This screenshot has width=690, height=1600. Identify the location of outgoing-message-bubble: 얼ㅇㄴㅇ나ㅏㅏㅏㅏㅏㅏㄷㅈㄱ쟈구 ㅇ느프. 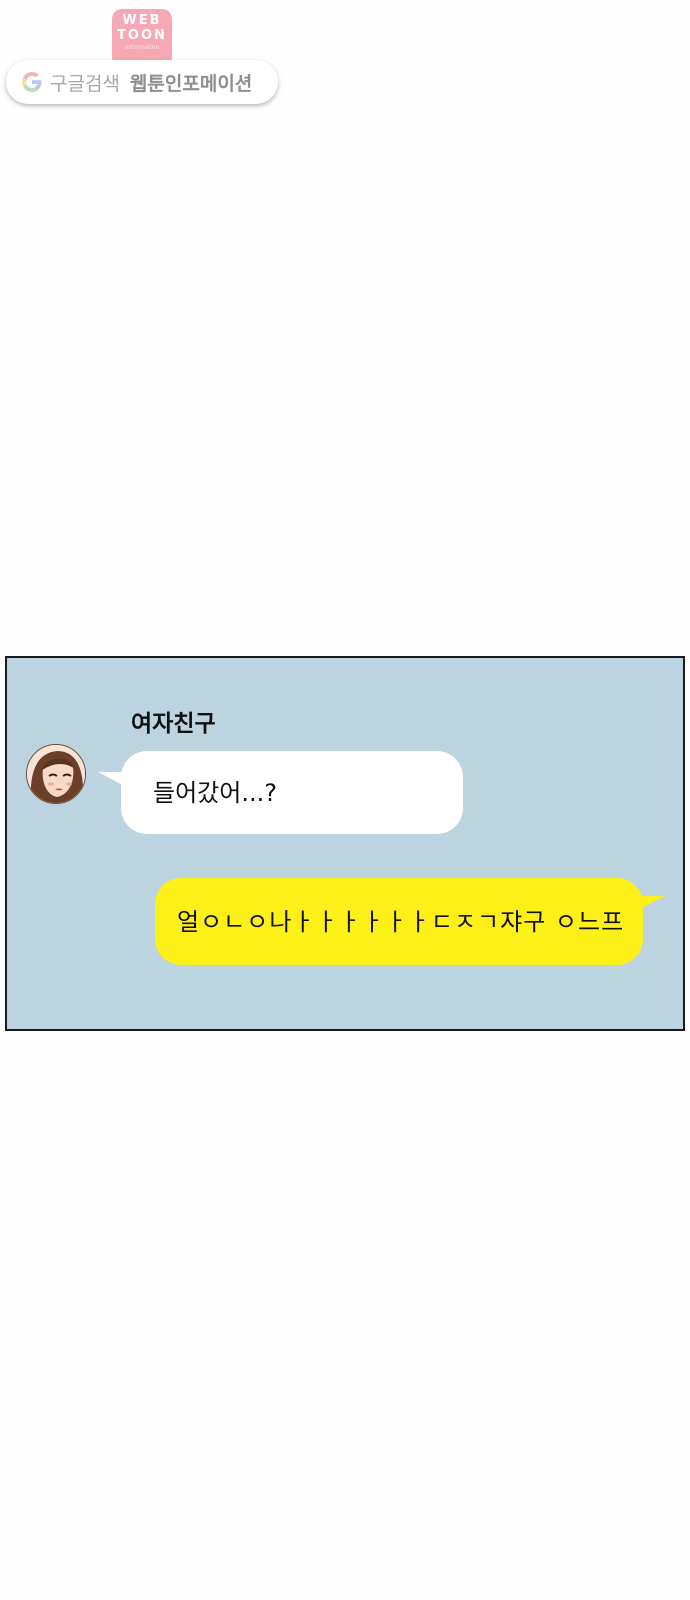
(399, 921).